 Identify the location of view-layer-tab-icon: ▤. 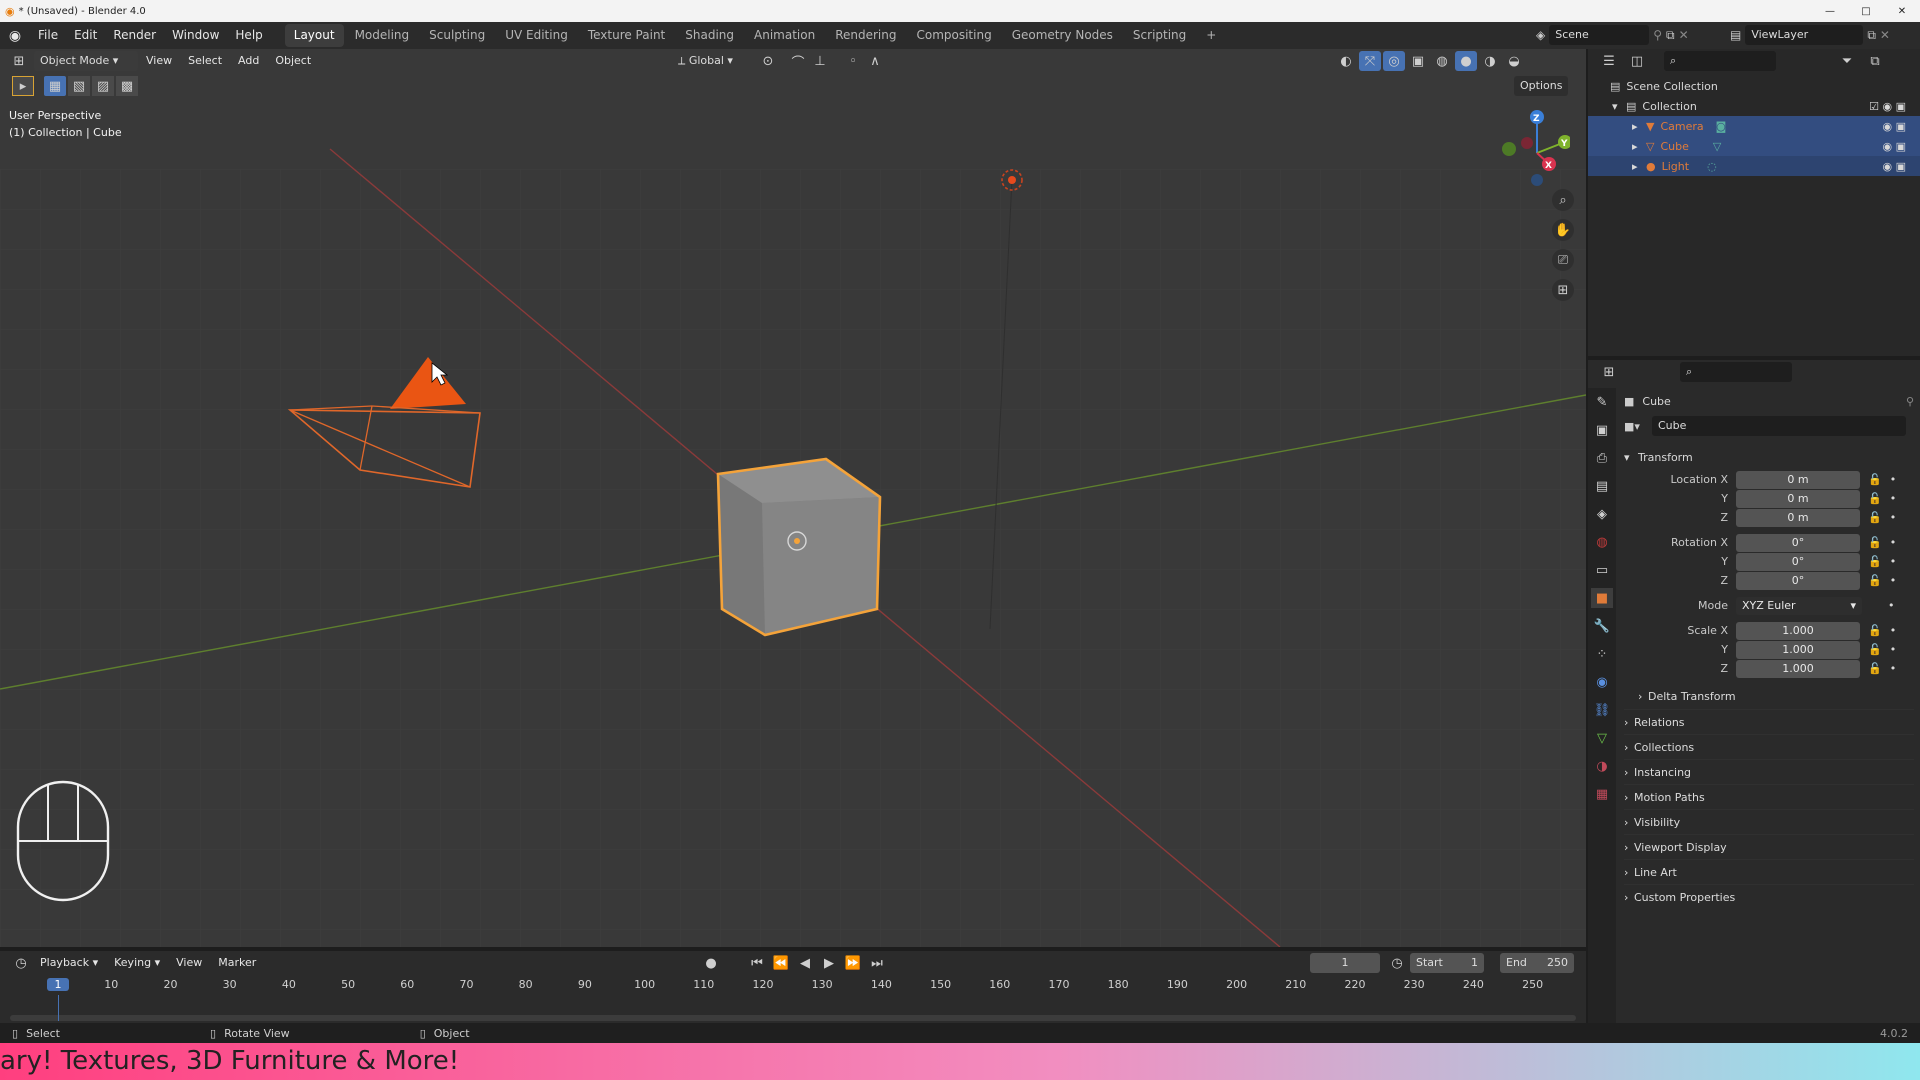
(1602, 486).